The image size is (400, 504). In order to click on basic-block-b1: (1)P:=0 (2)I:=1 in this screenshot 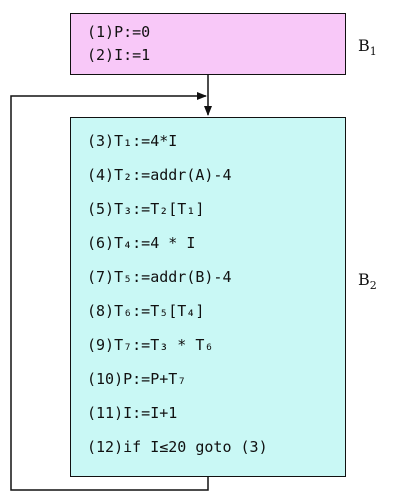, I will do `click(208, 44)`.